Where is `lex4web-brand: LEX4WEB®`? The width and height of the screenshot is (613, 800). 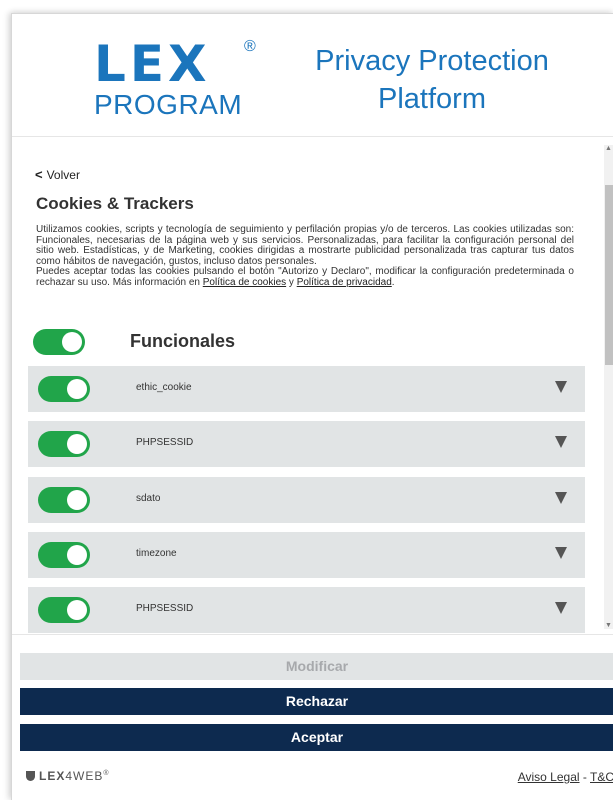
lex4web-brand: LEX4WEB® is located at coordinates (68, 776).